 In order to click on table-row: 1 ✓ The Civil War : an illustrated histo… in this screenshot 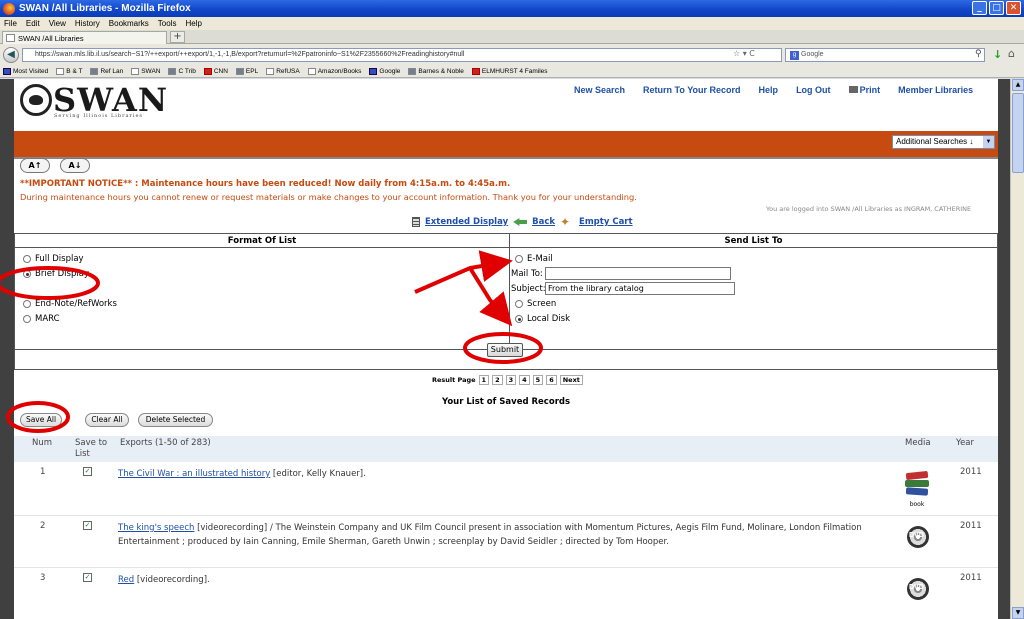, I will do `click(506, 489)`.